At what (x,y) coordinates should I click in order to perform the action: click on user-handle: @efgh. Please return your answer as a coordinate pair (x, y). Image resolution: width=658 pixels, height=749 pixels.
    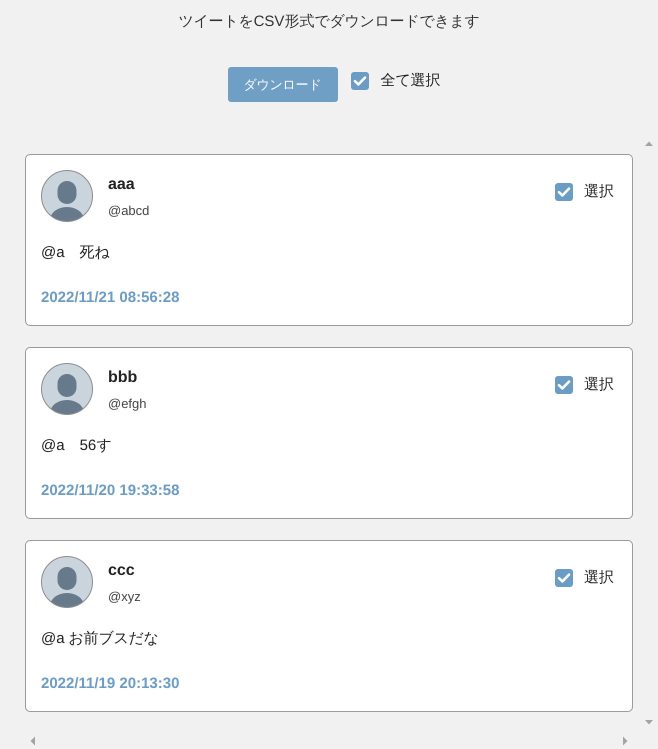
    Looking at the image, I should click on (127, 404).